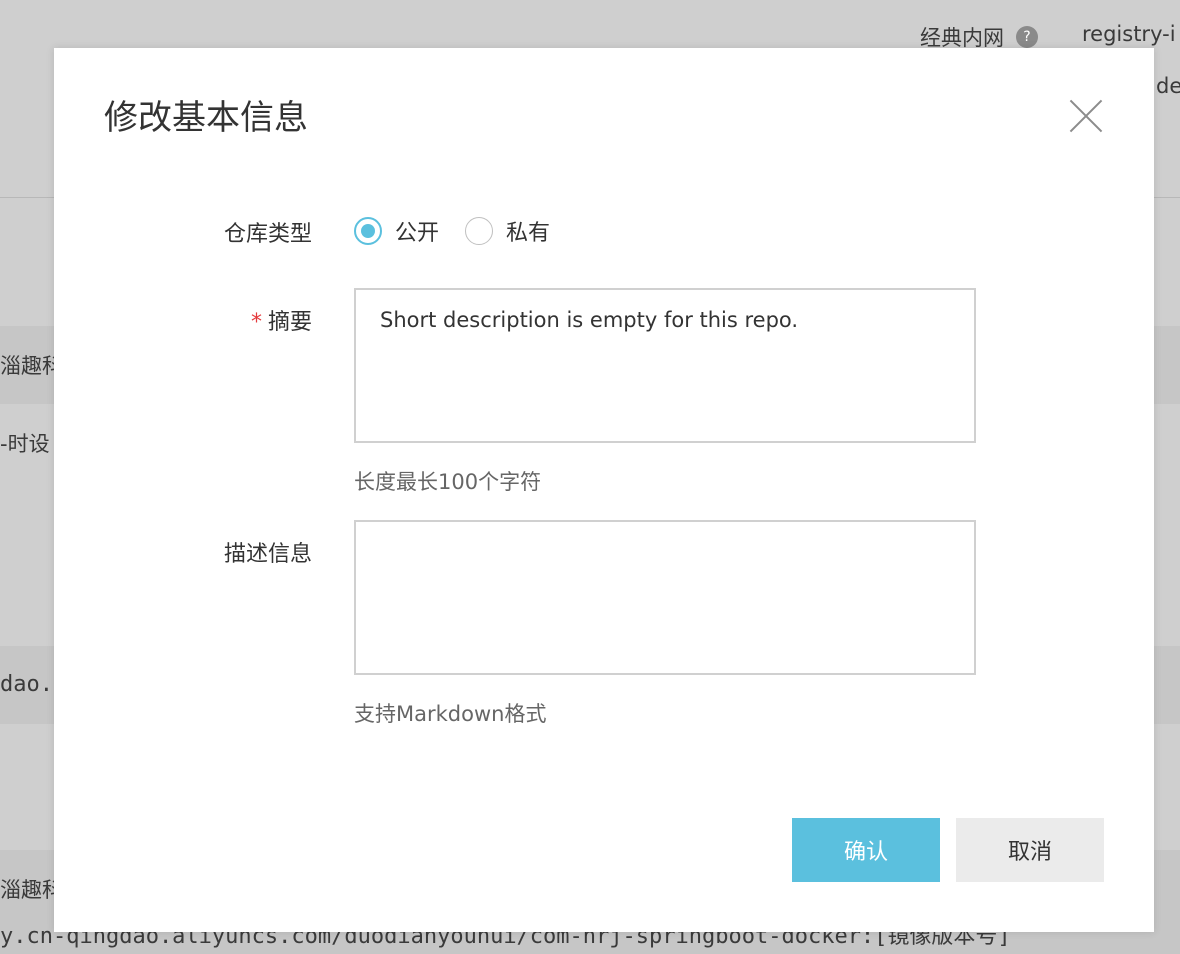 This screenshot has height=954, width=1180. What do you see at coordinates (417, 233) in the screenshot?
I see `radio-label: 公开` at bounding box center [417, 233].